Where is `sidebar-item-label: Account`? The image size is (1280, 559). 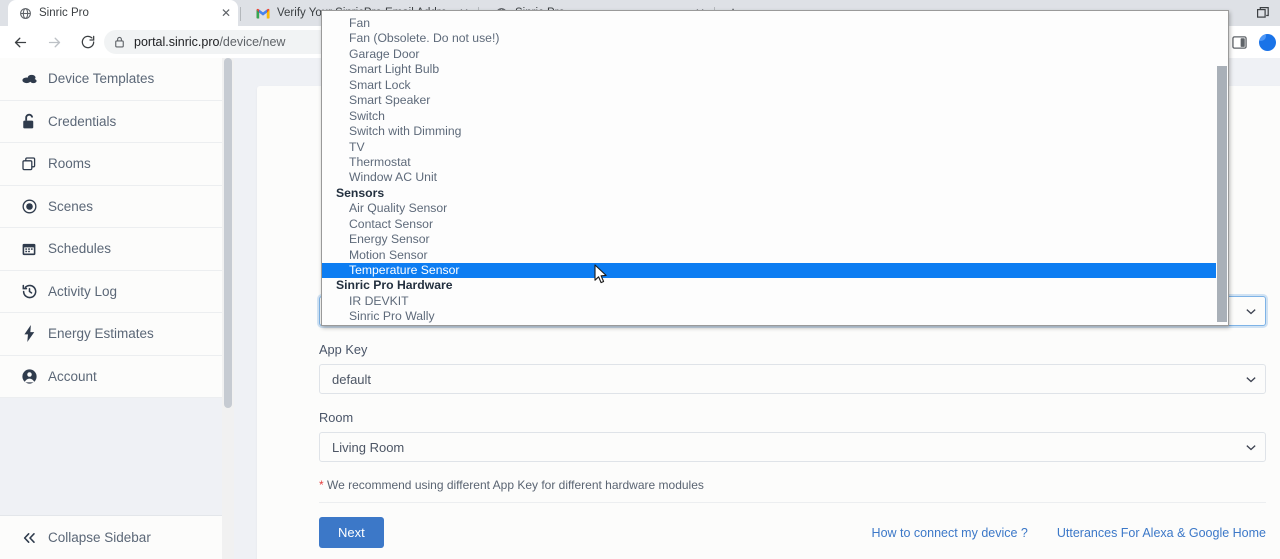
sidebar-item-label: Account is located at coordinates (72, 376).